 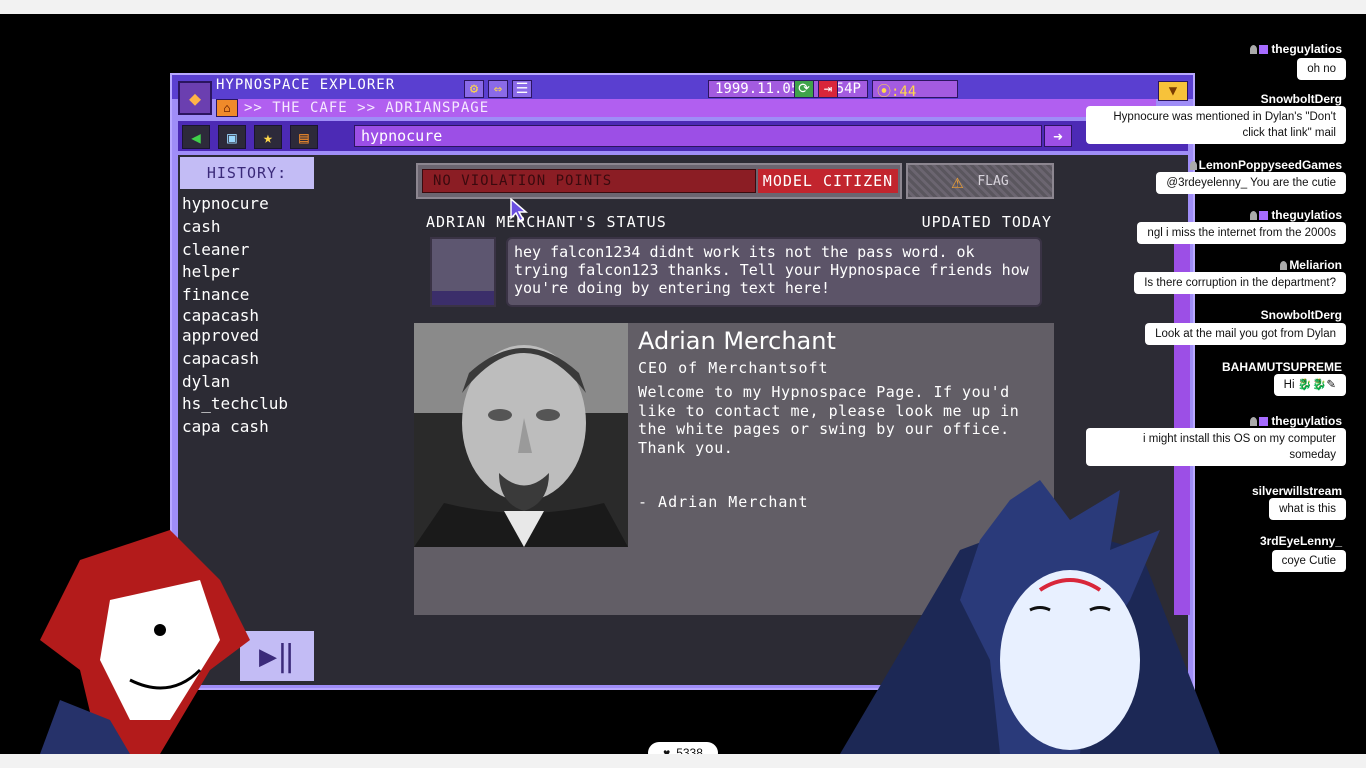 What do you see at coordinates (828, 181) in the screenshot?
I see `citizen-status: MODEL CITIZEN` at bounding box center [828, 181].